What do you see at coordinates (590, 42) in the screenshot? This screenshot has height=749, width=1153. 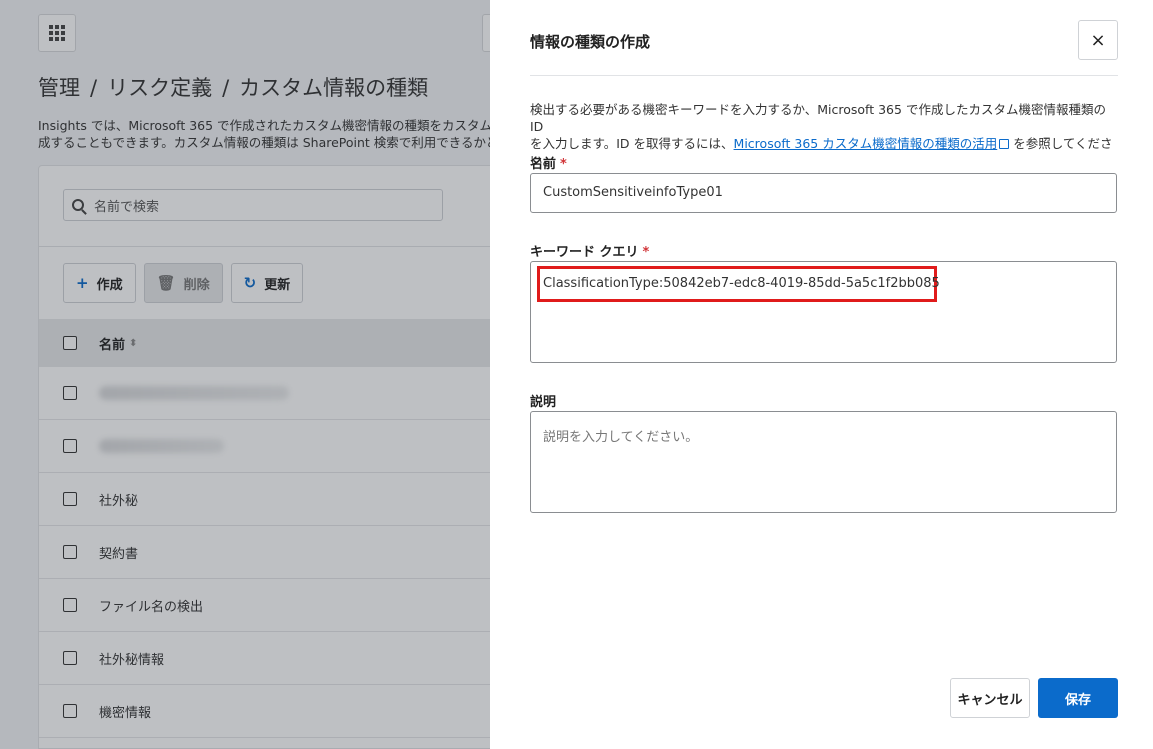 I see `panel-title: 情報の種類の作成` at bounding box center [590, 42].